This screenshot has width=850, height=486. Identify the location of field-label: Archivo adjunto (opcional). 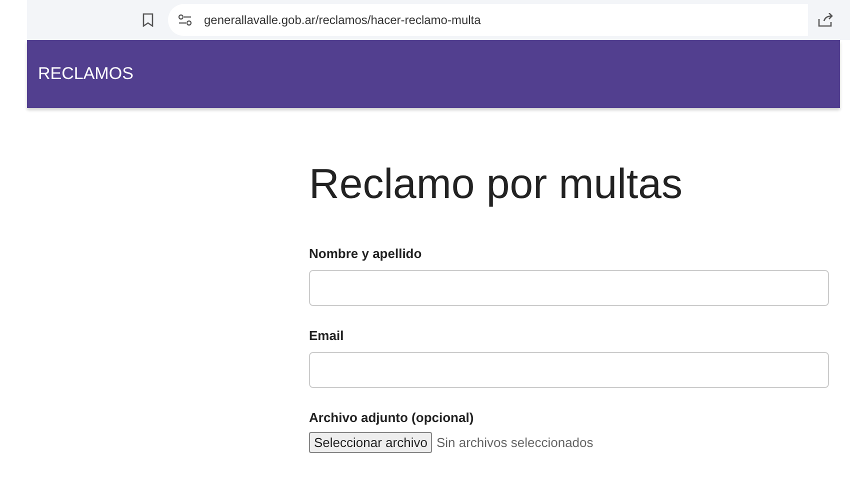
(391, 417).